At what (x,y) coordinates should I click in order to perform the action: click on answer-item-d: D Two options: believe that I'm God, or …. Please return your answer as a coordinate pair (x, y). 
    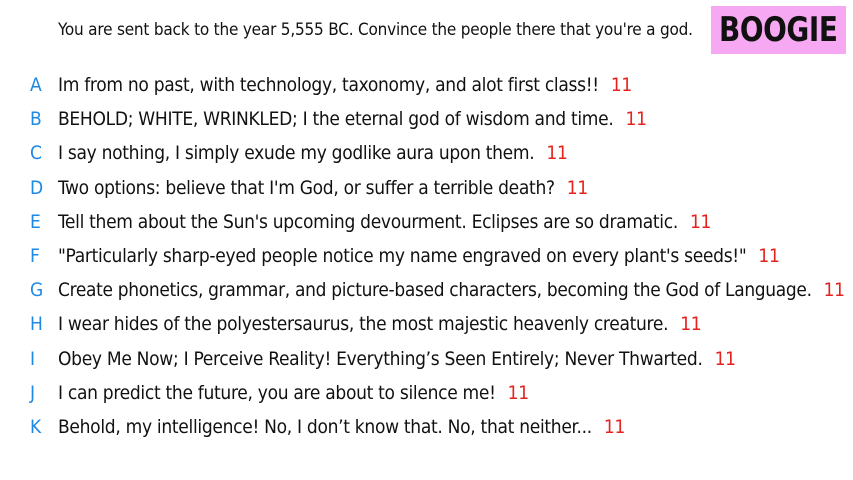
    Looking at the image, I should click on (426, 190).